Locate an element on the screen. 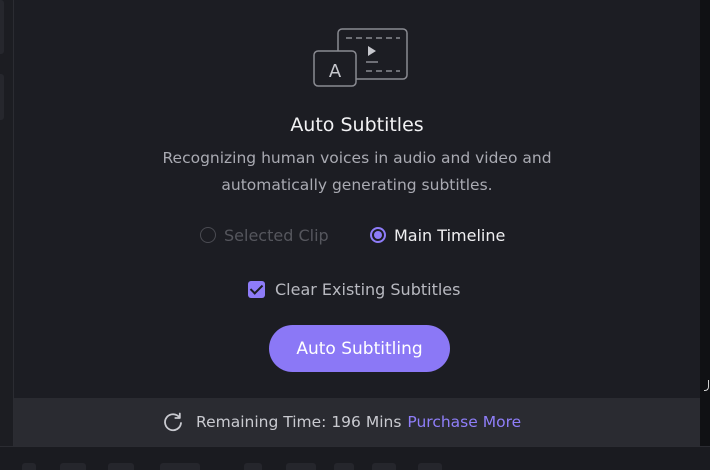 This screenshot has height=470, width=710. panel-title: Auto Subtitles is located at coordinates (357, 125).